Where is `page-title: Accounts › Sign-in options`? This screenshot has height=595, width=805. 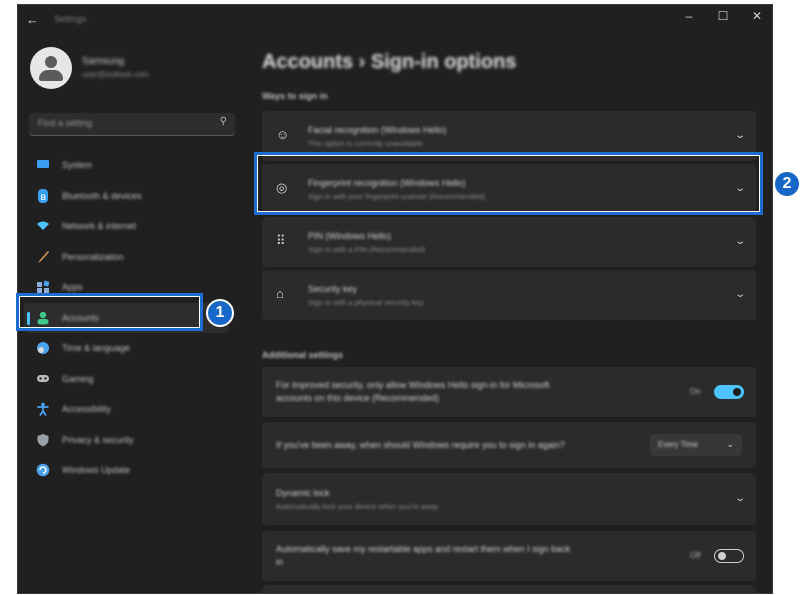 page-title: Accounts › Sign-in options is located at coordinates (389, 62).